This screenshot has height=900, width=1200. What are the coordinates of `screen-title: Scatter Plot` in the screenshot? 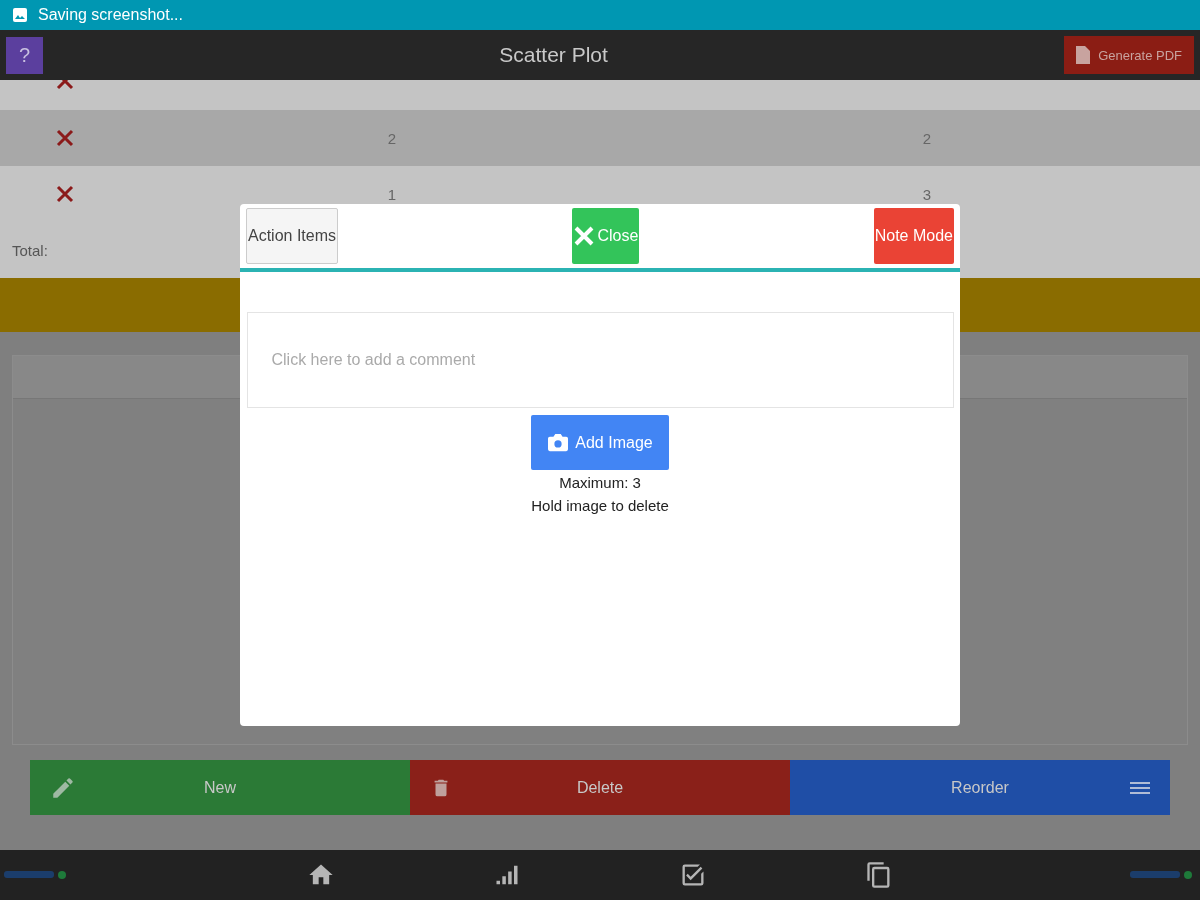 It's located at (553, 55).